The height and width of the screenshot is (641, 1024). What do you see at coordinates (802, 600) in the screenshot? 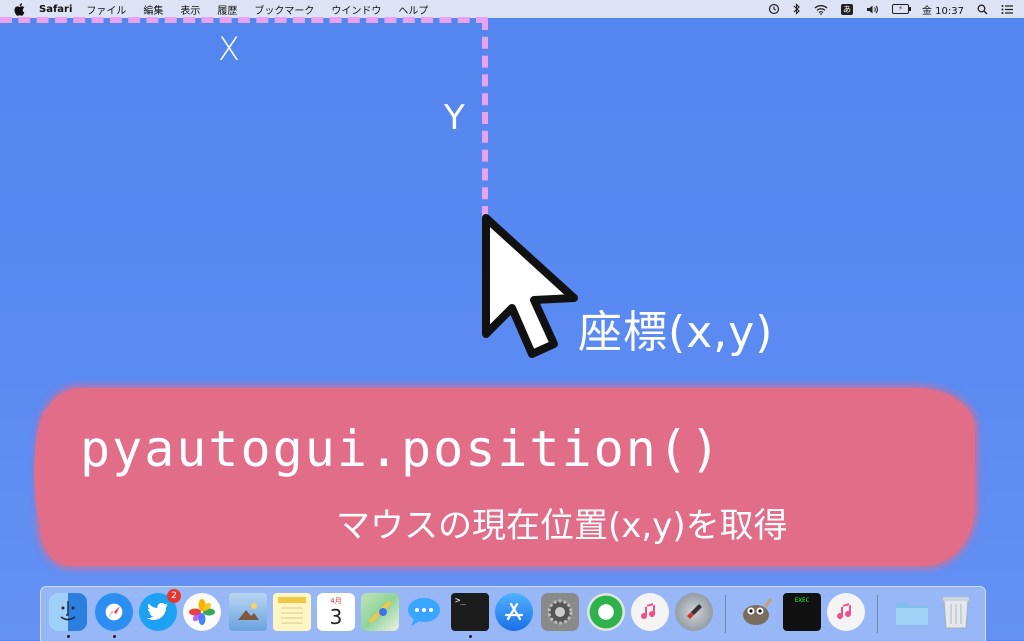
I see `exec-label: EXEC` at bounding box center [802, 600].